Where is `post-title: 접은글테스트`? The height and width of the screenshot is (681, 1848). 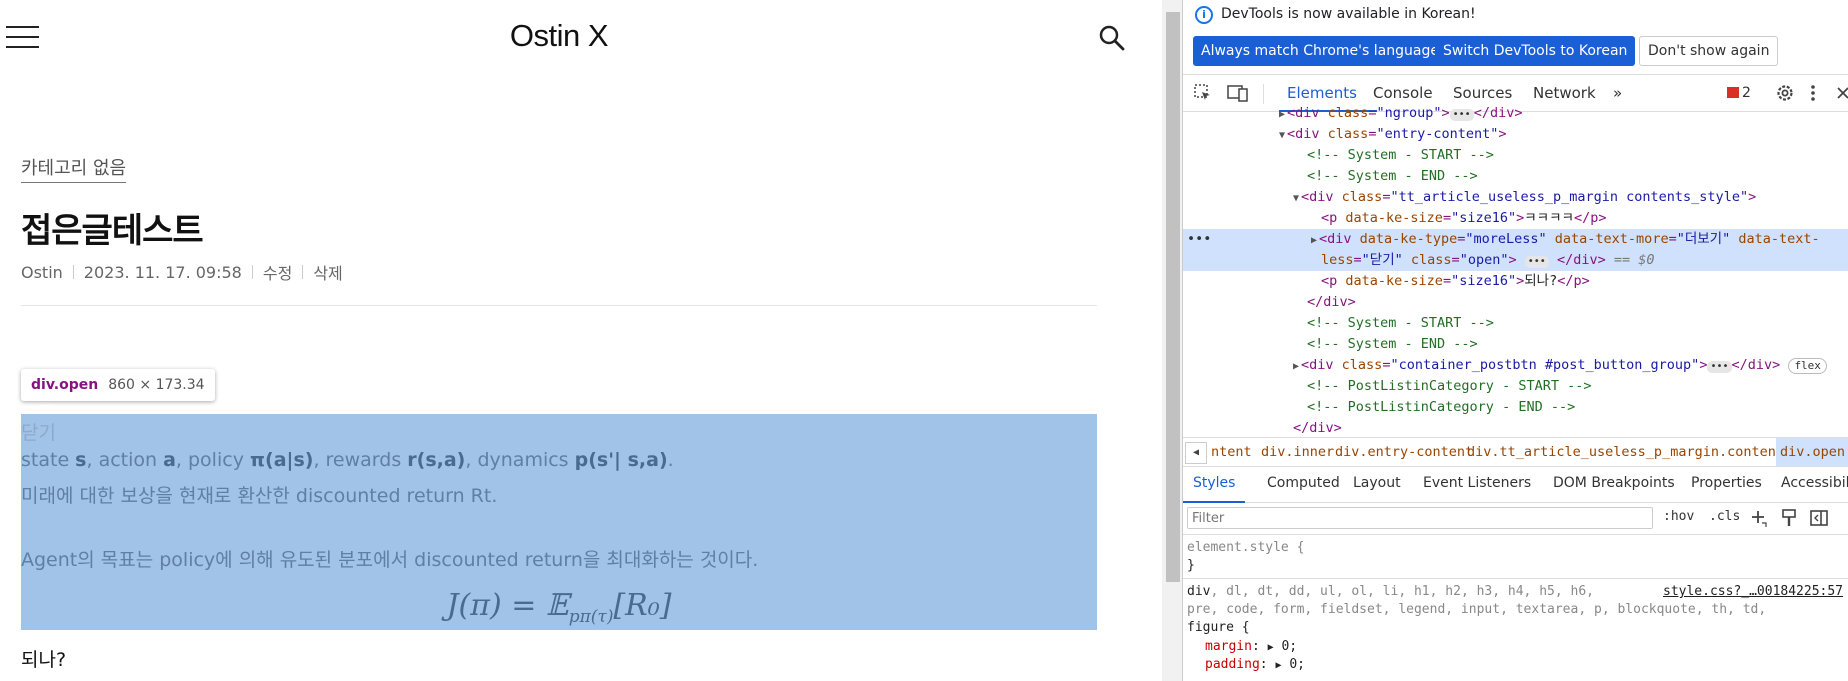
post-title: 접은글테스트 is located at coordinates (112, 231).